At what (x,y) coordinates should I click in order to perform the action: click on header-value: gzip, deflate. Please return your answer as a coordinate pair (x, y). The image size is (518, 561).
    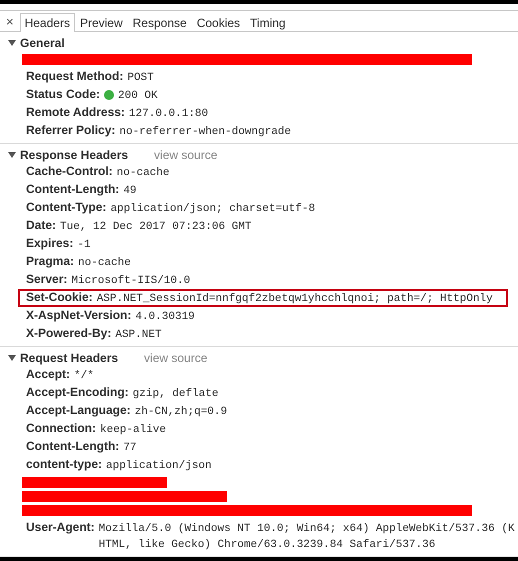
    Looking at the image, I should click on (175, 394).